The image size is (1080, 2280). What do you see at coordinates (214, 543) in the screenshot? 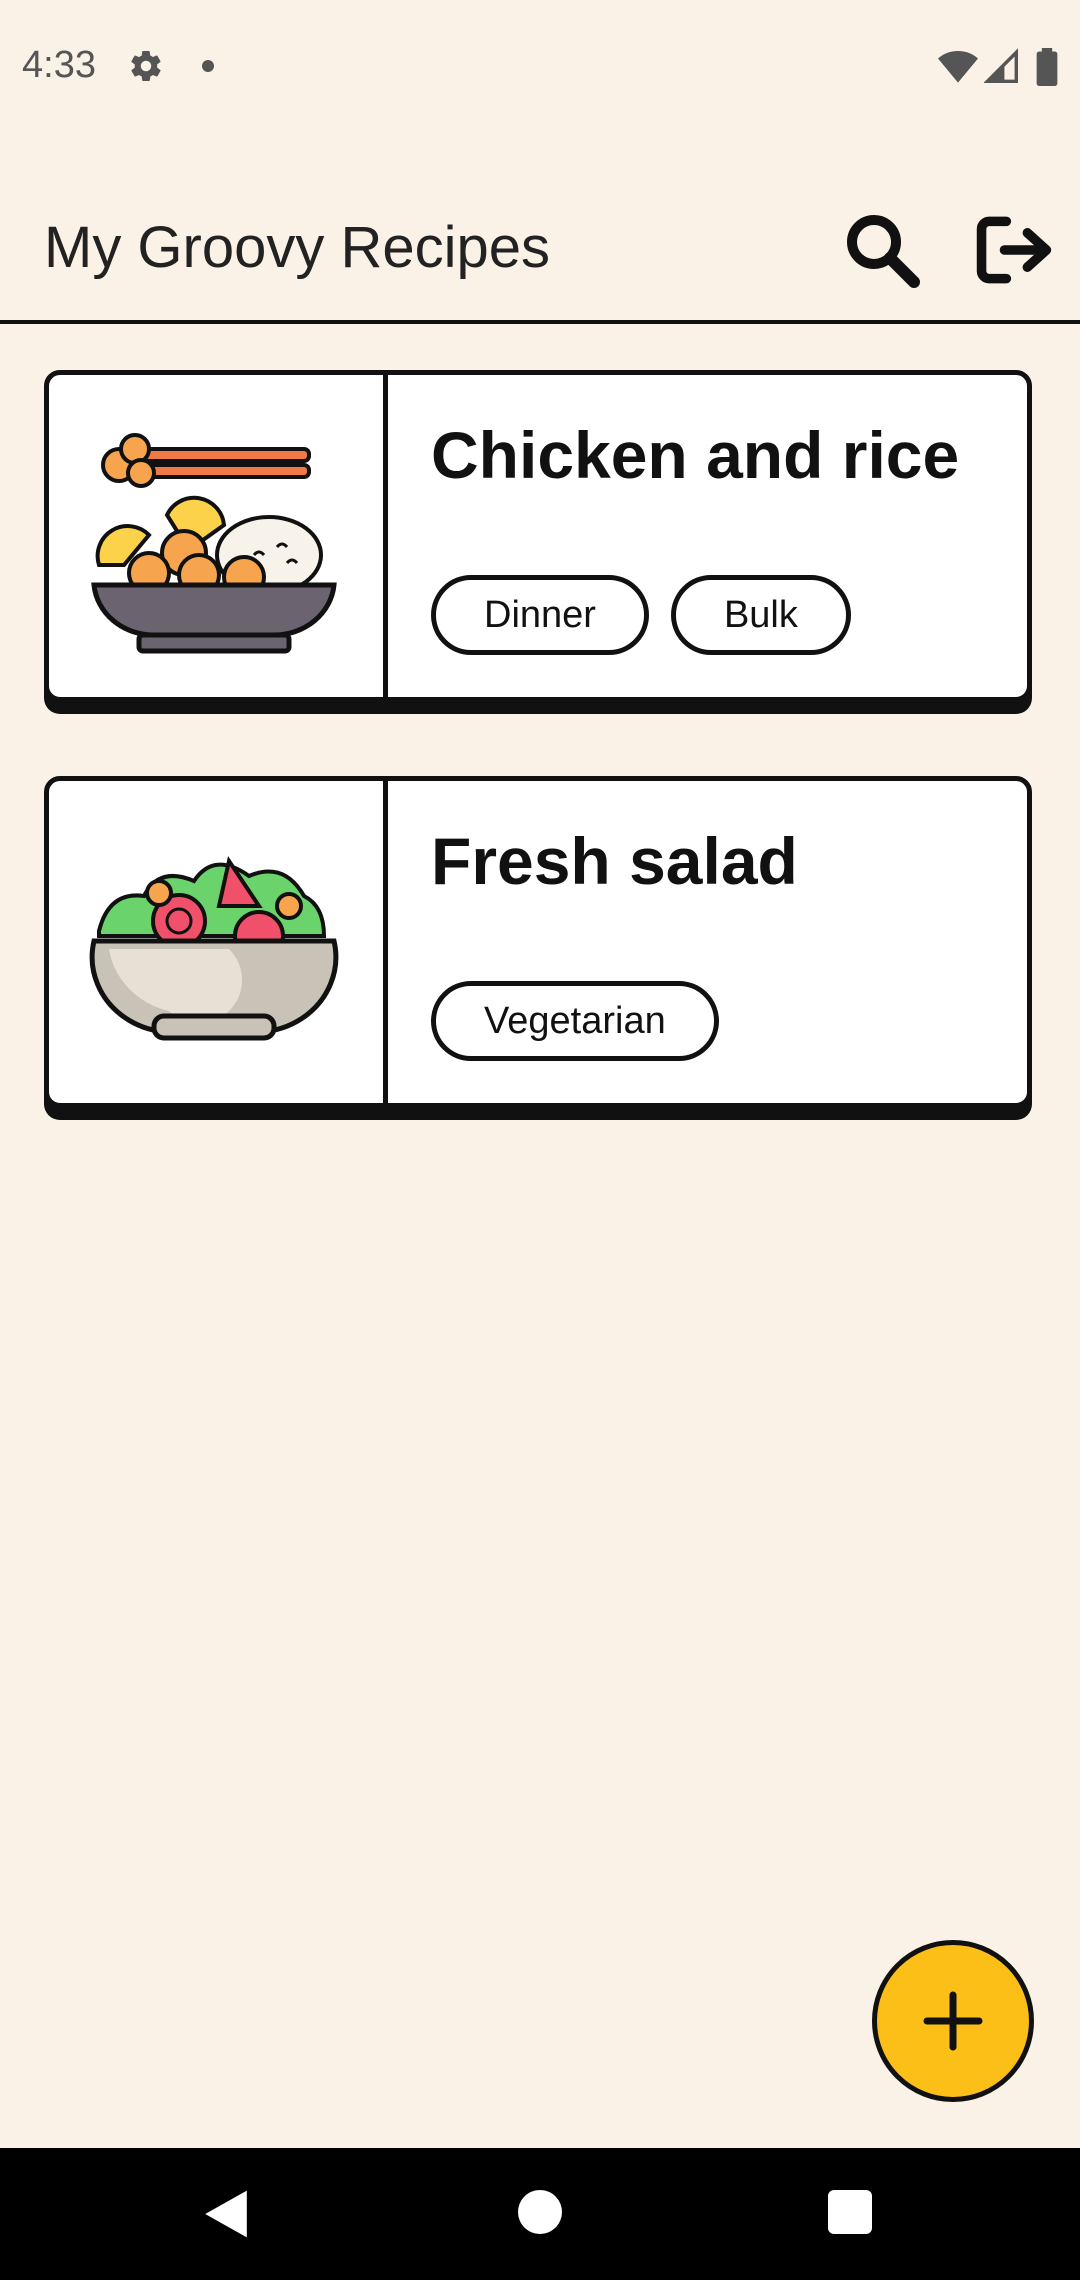
I see `chicken-rice-bowl-icon` at bounding box center [214, 543].